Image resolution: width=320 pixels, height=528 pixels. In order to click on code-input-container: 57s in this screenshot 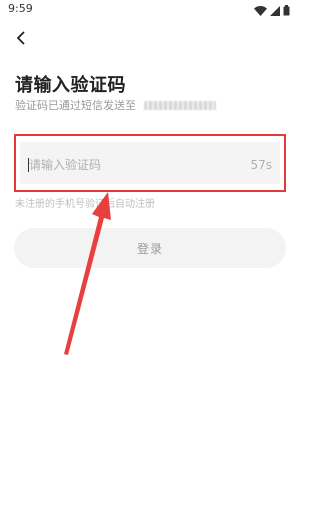, I will do `click(150, 163)`.